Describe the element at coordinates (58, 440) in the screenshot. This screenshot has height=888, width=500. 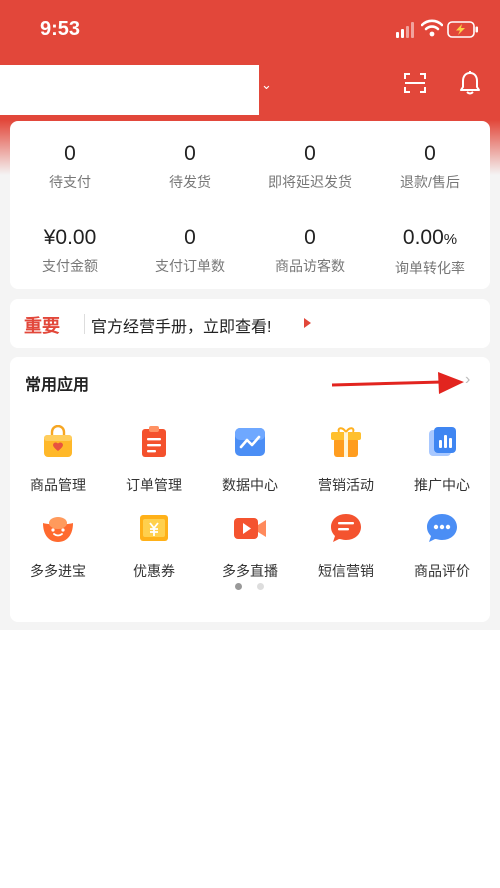
I see `shopping-bag-icon` at that location.